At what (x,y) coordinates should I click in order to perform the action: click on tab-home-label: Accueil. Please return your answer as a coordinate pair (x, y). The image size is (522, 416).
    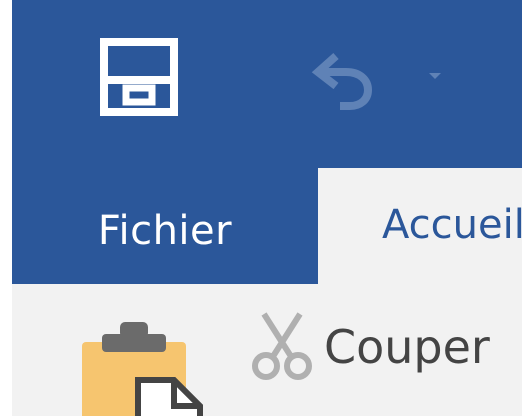
    Looking at the image, I should click on (452, 225).